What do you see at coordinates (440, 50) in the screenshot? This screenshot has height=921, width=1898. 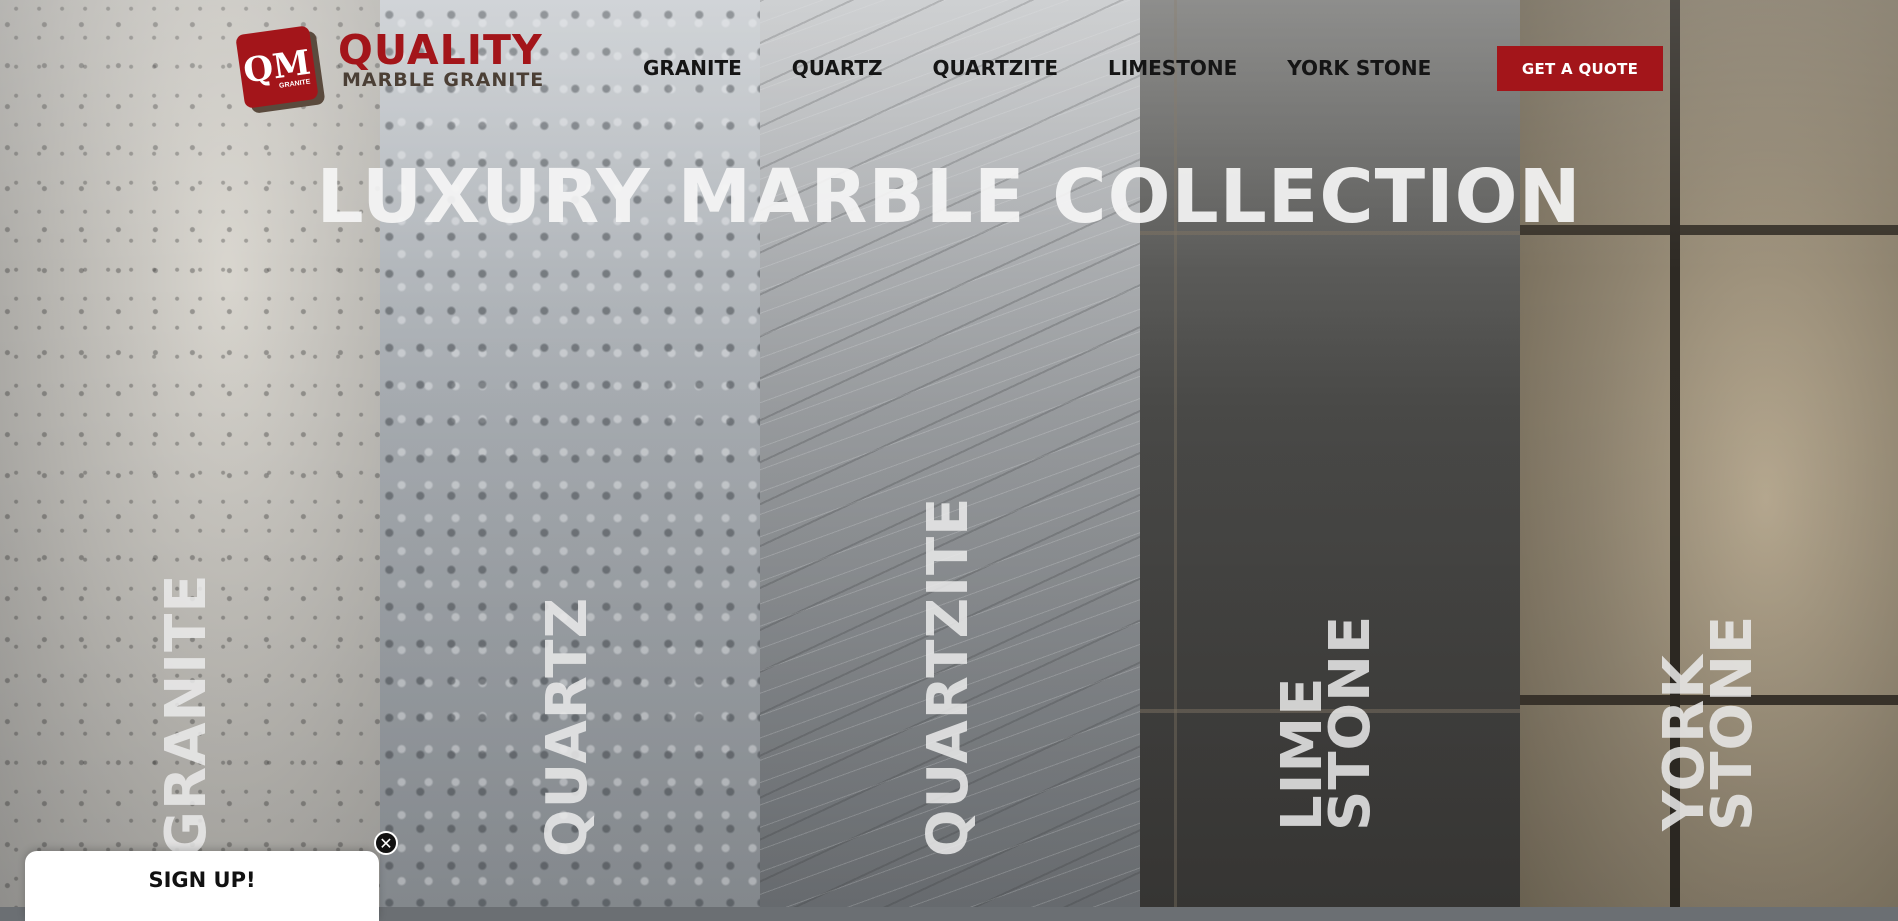 I see `logo-name-top: QUALITY` at bounding box center [440, 50].